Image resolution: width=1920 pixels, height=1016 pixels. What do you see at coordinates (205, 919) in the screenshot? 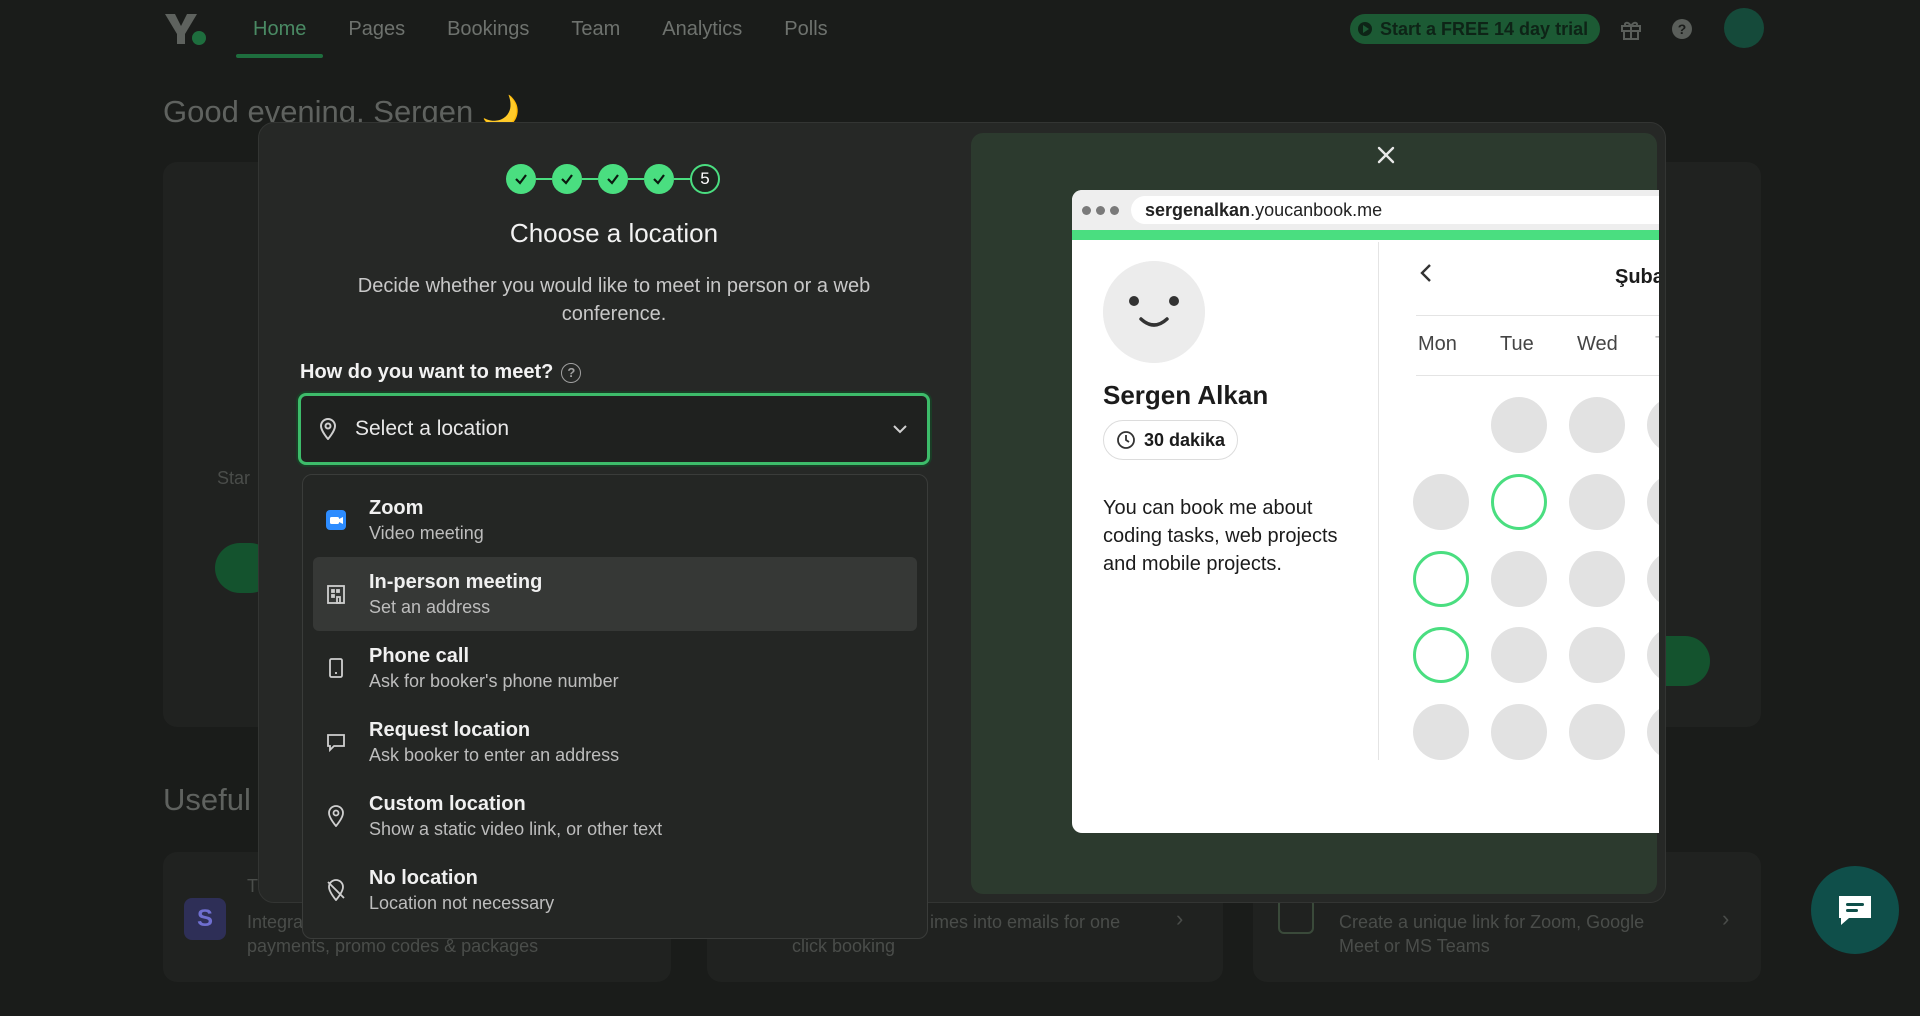
I see `stripe-icon: S` at bounding box center [205, 919].